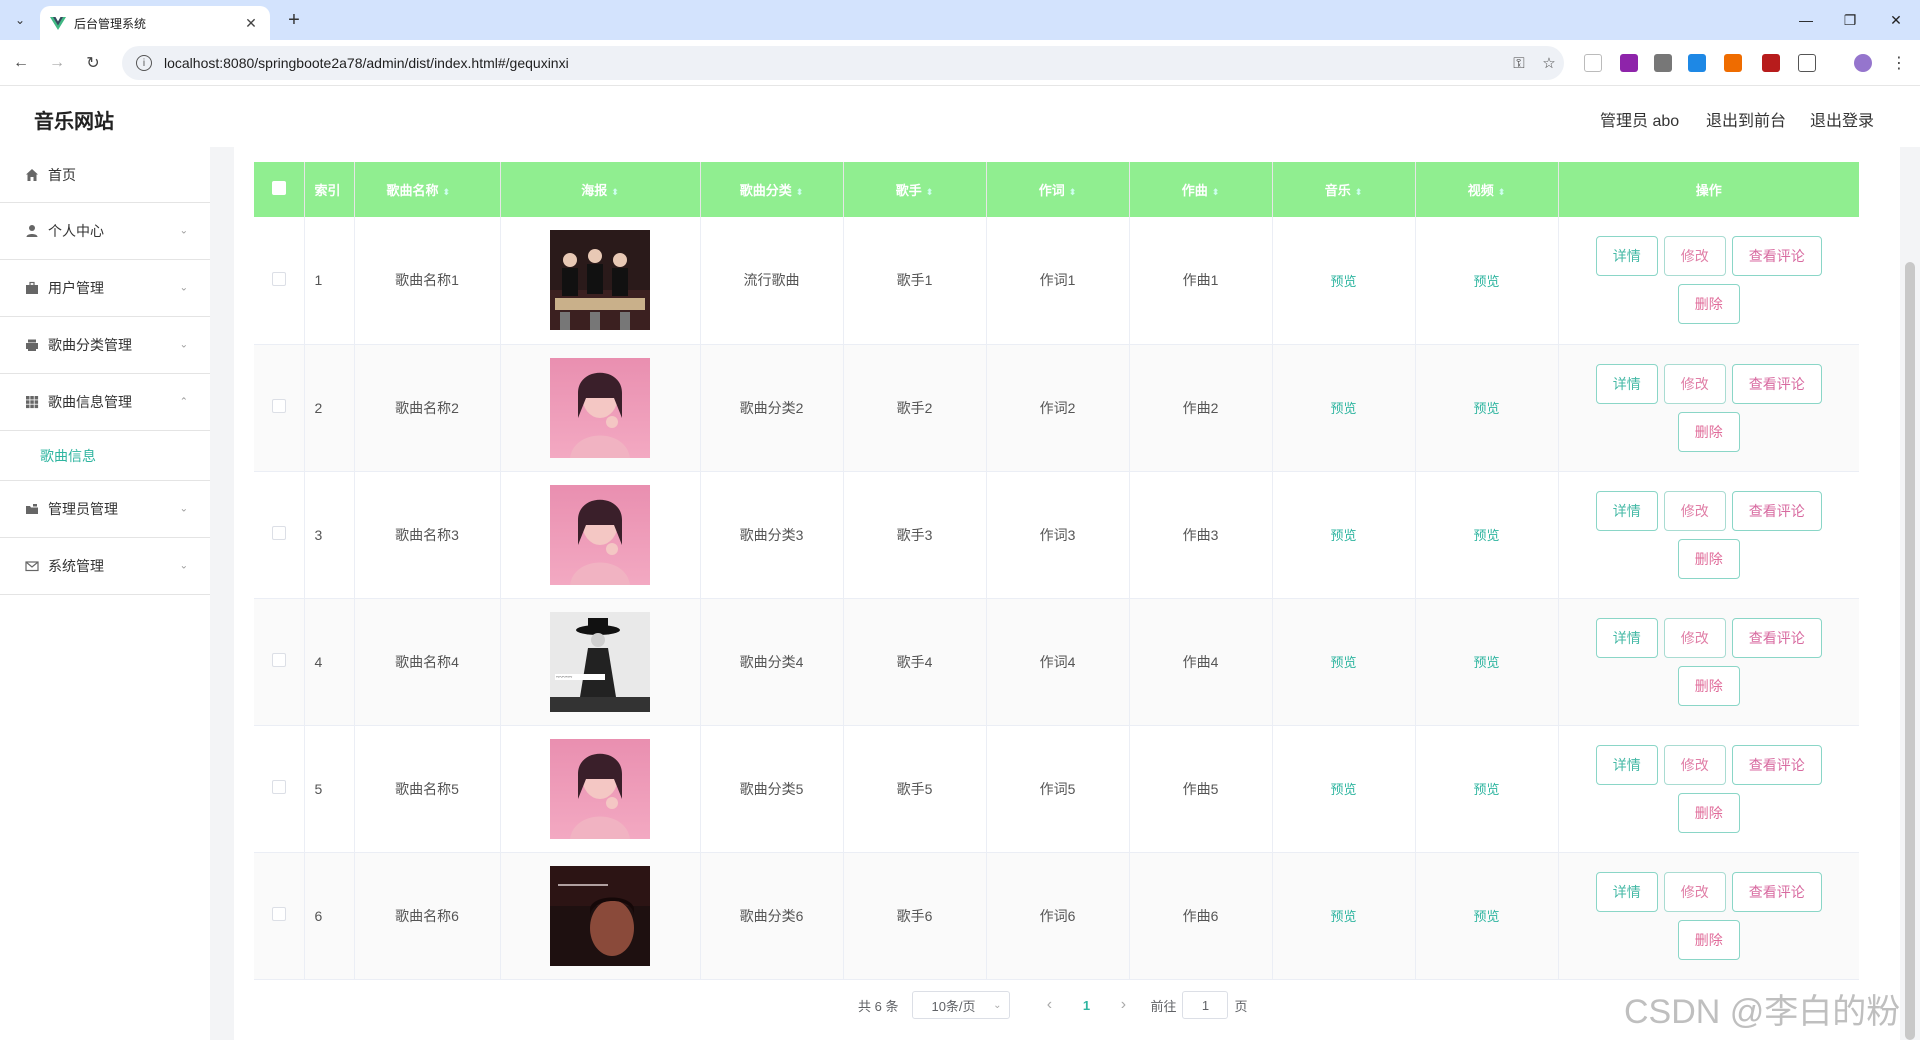 The image size is (1920, 1040). What do you see at coordinates (105, 566) in the screenshot?
I see `sidebar-item-system: 系统管理 ⌄` at bounding box center [105, 566].